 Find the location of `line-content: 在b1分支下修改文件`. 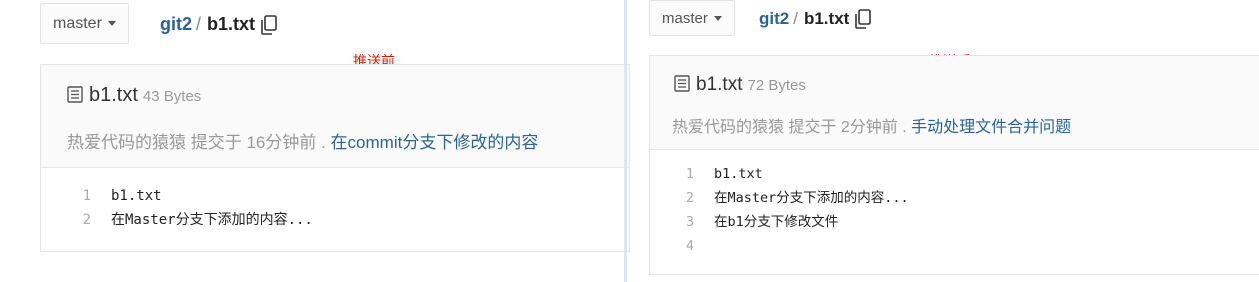

line-content: 在b1分支下修改文件 is located at coordinates (776, 222).